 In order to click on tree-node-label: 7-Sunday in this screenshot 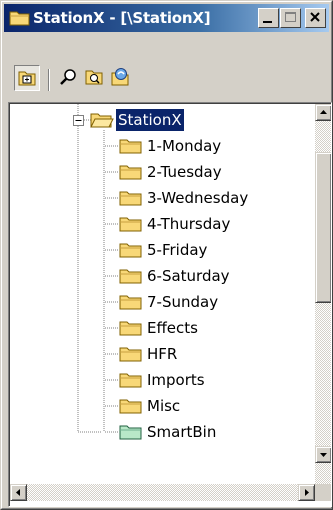, I will do `click(183, 302)`.